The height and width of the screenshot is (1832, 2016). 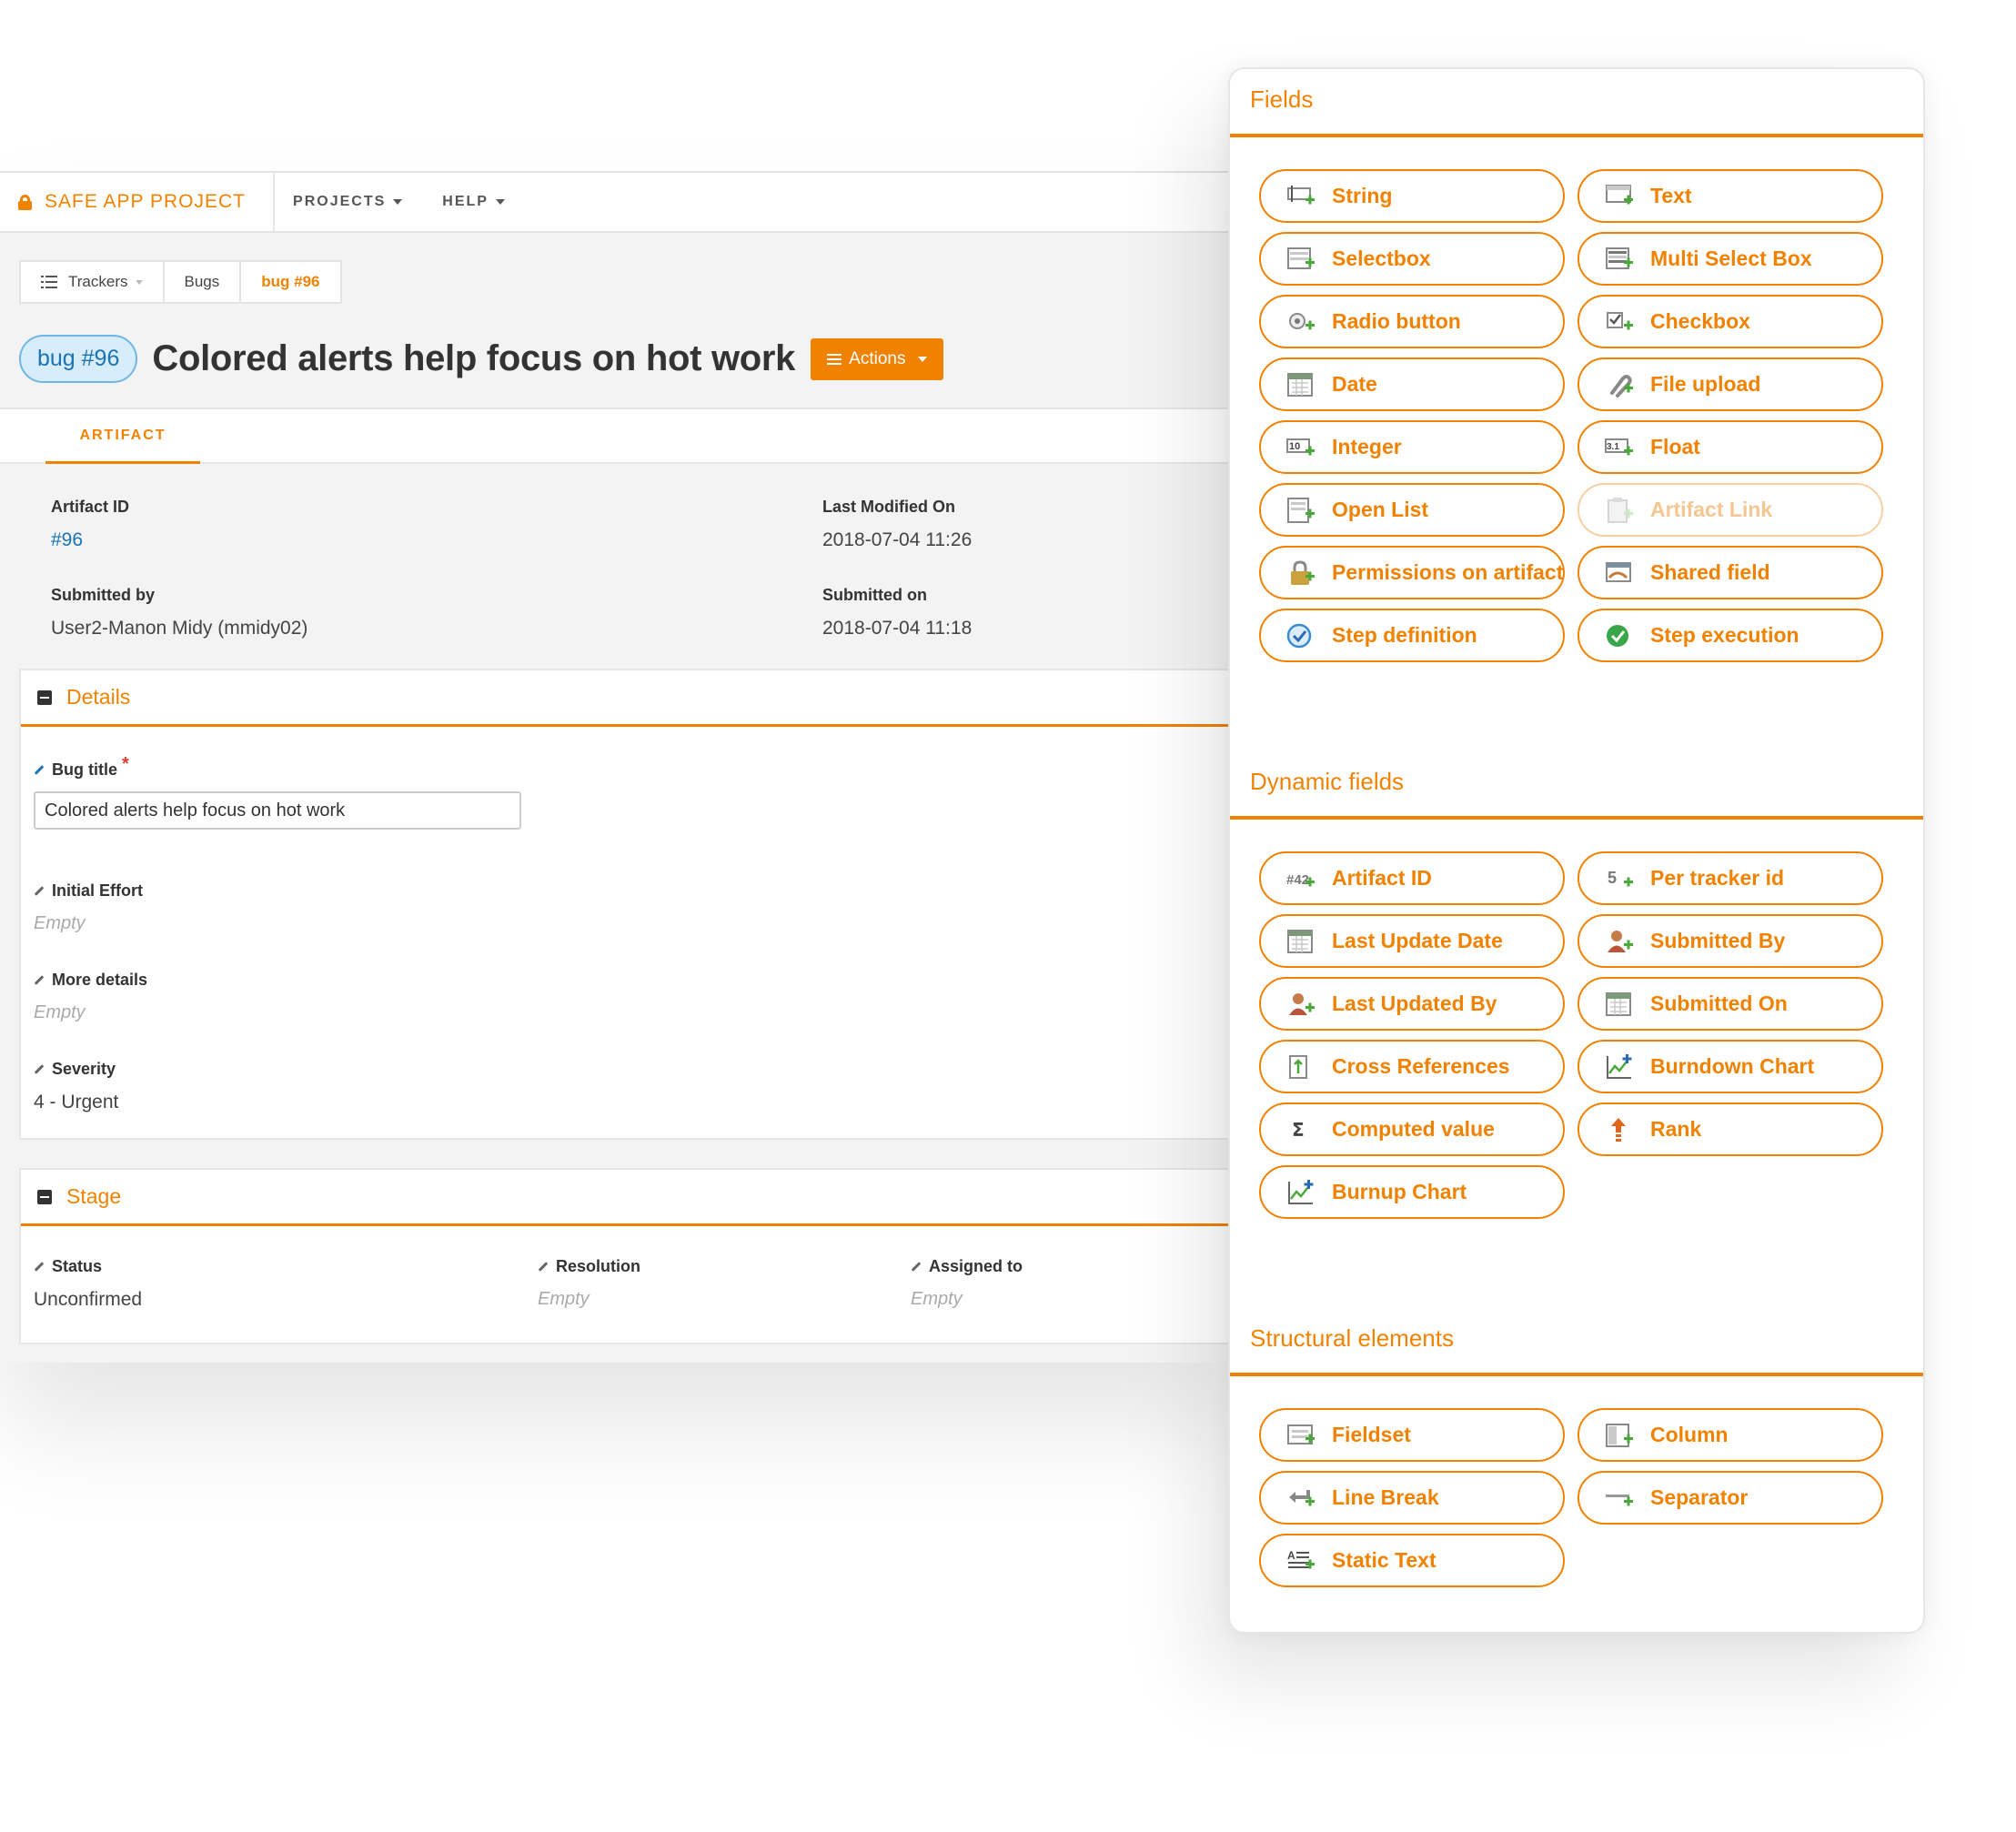 I want to click on details-header: Details, so click(x=629, y=698).